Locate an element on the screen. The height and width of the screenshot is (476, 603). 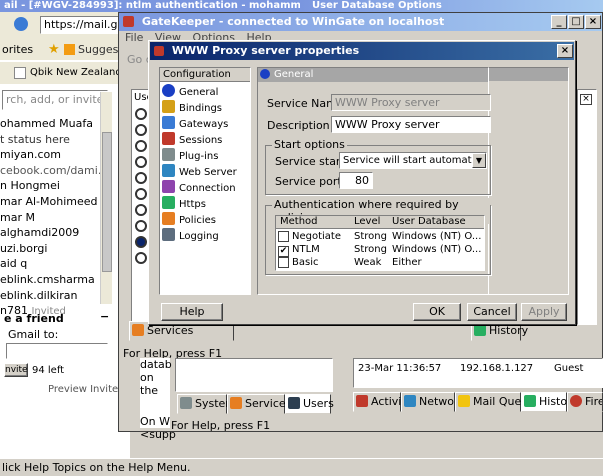
tree-icons is located at coordinates (142, 188).